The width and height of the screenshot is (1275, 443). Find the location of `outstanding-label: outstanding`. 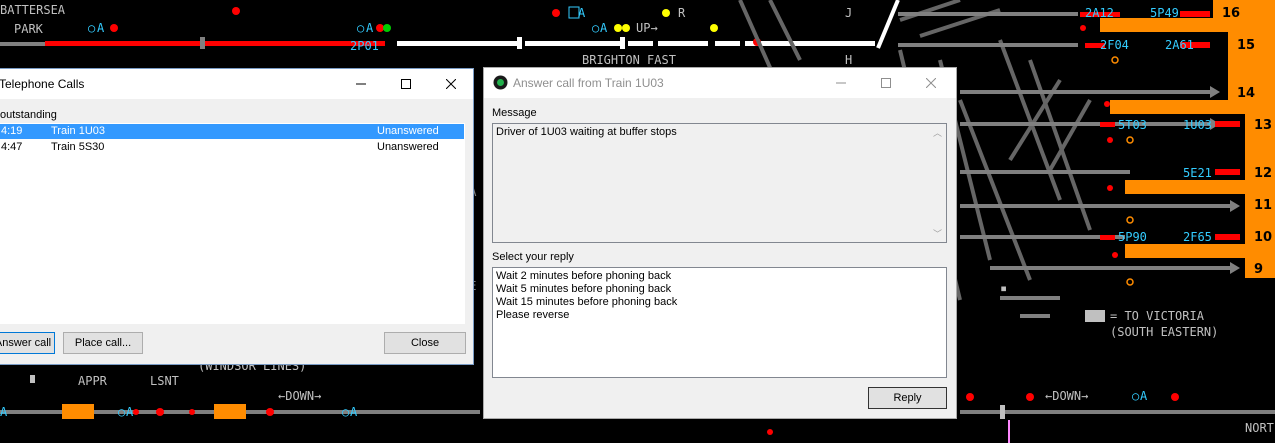

outstanding-label: outstanding is located at coordinates (28, 115).